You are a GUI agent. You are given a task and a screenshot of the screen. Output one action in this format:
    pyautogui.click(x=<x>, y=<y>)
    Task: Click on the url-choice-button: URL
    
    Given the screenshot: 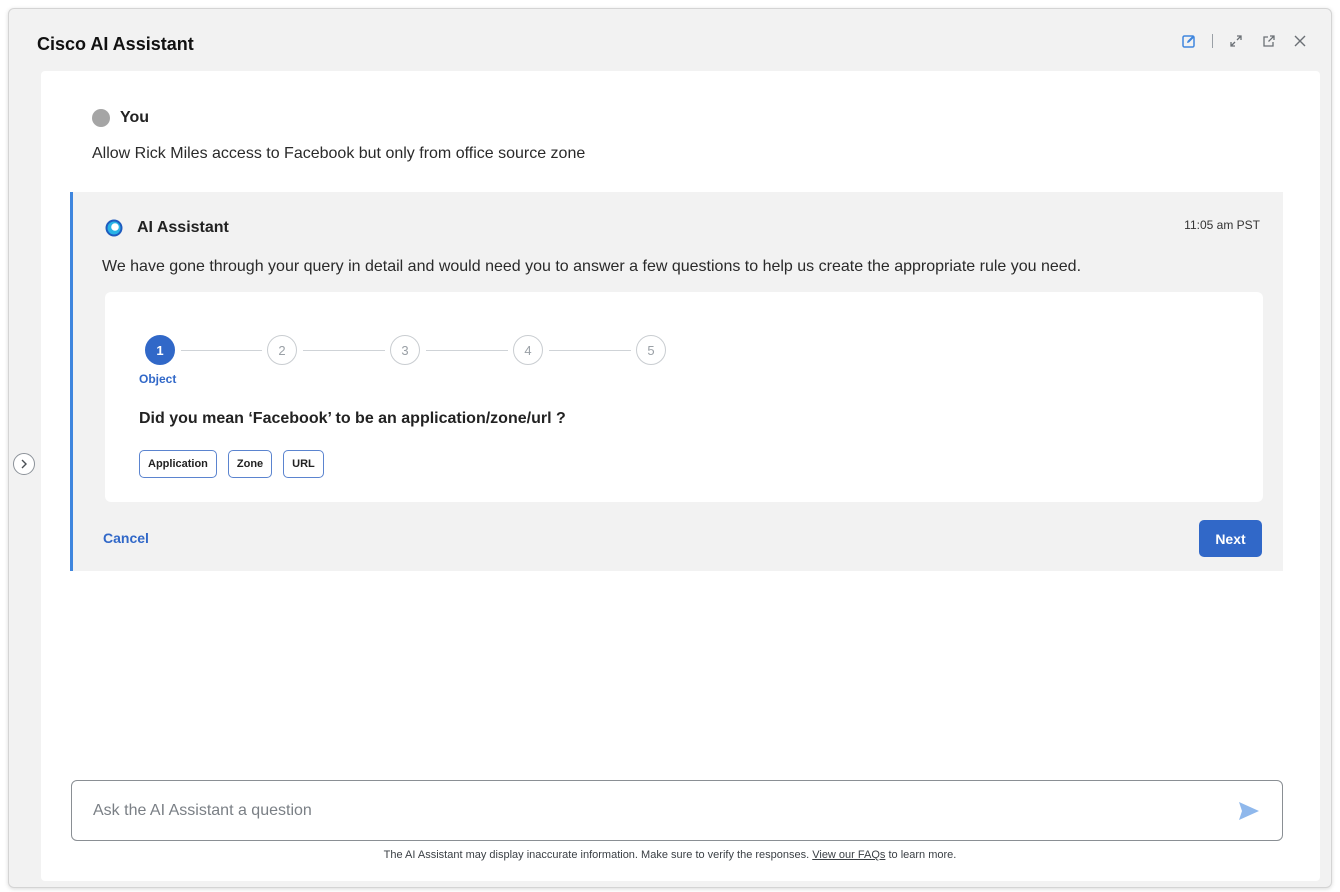 What is the action you would take?
    pyautogui.click(x=303, y=464)
    